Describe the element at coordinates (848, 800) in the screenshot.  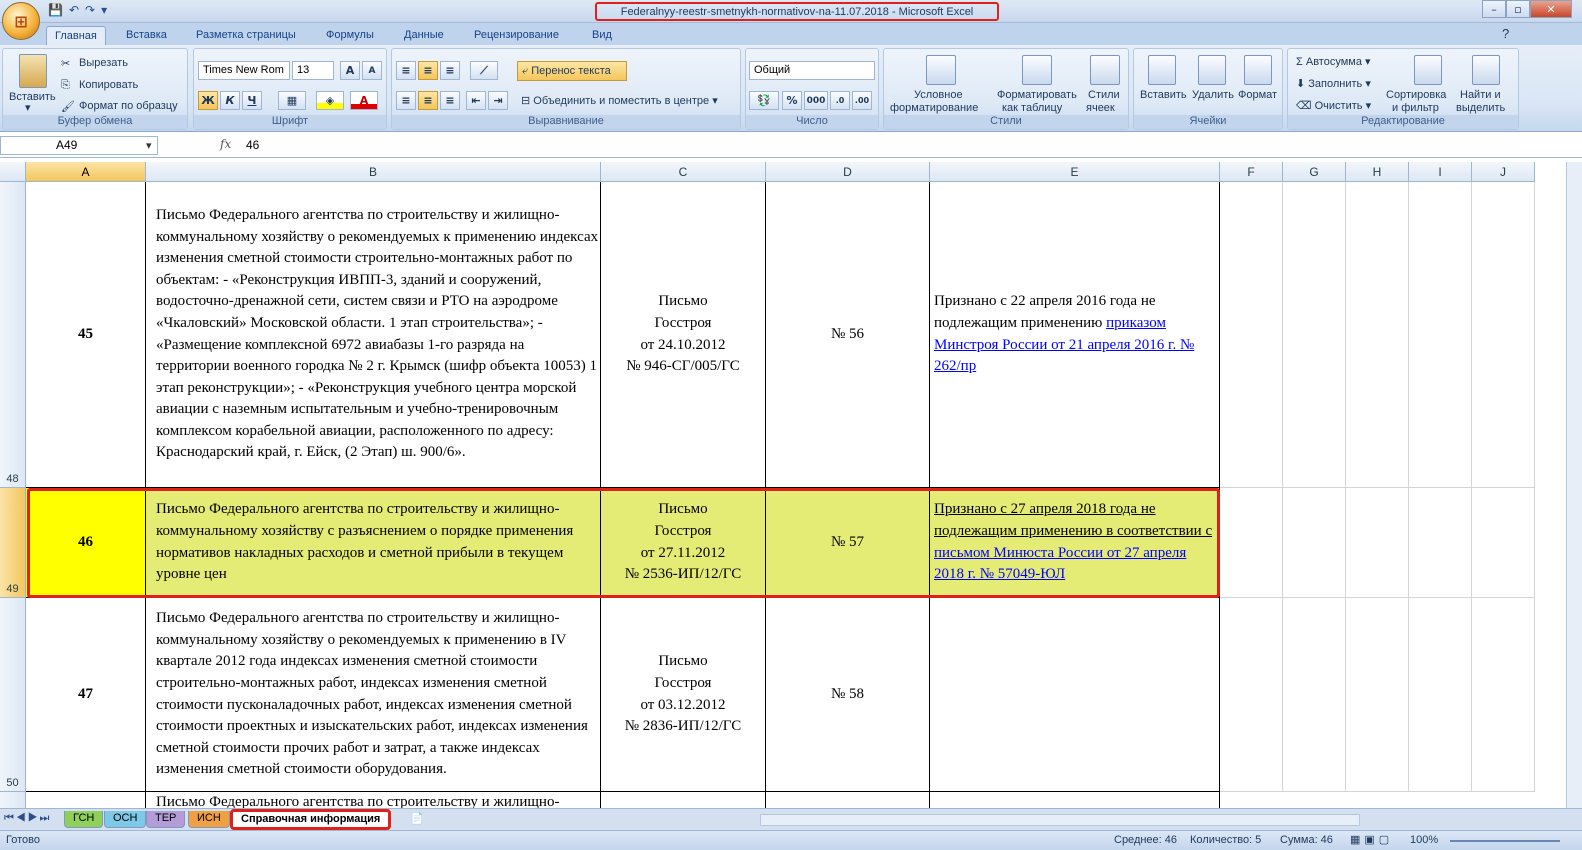
I see `cell-d51` at that location.